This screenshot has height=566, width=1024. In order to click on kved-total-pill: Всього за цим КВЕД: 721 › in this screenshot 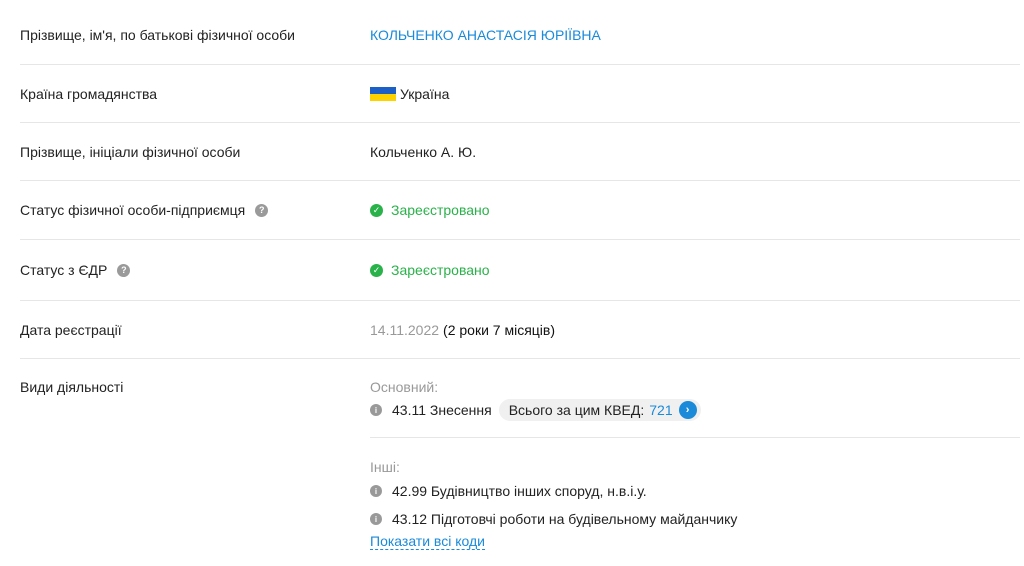, I will do `click(599, 410)`.